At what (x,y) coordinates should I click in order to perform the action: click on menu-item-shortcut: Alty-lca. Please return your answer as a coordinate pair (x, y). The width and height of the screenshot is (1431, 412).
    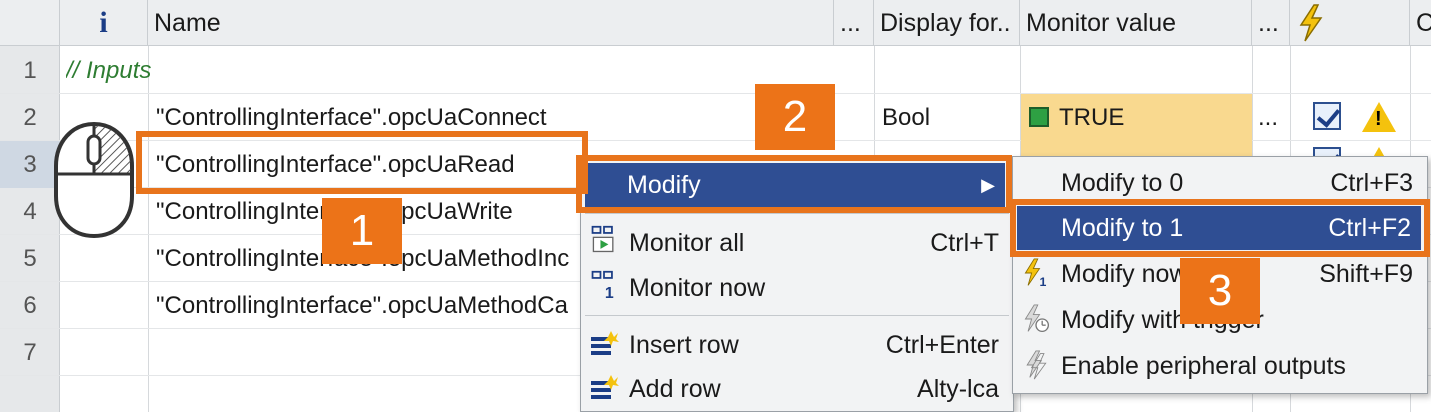
    Looking at the image, I should click on (958, 389).